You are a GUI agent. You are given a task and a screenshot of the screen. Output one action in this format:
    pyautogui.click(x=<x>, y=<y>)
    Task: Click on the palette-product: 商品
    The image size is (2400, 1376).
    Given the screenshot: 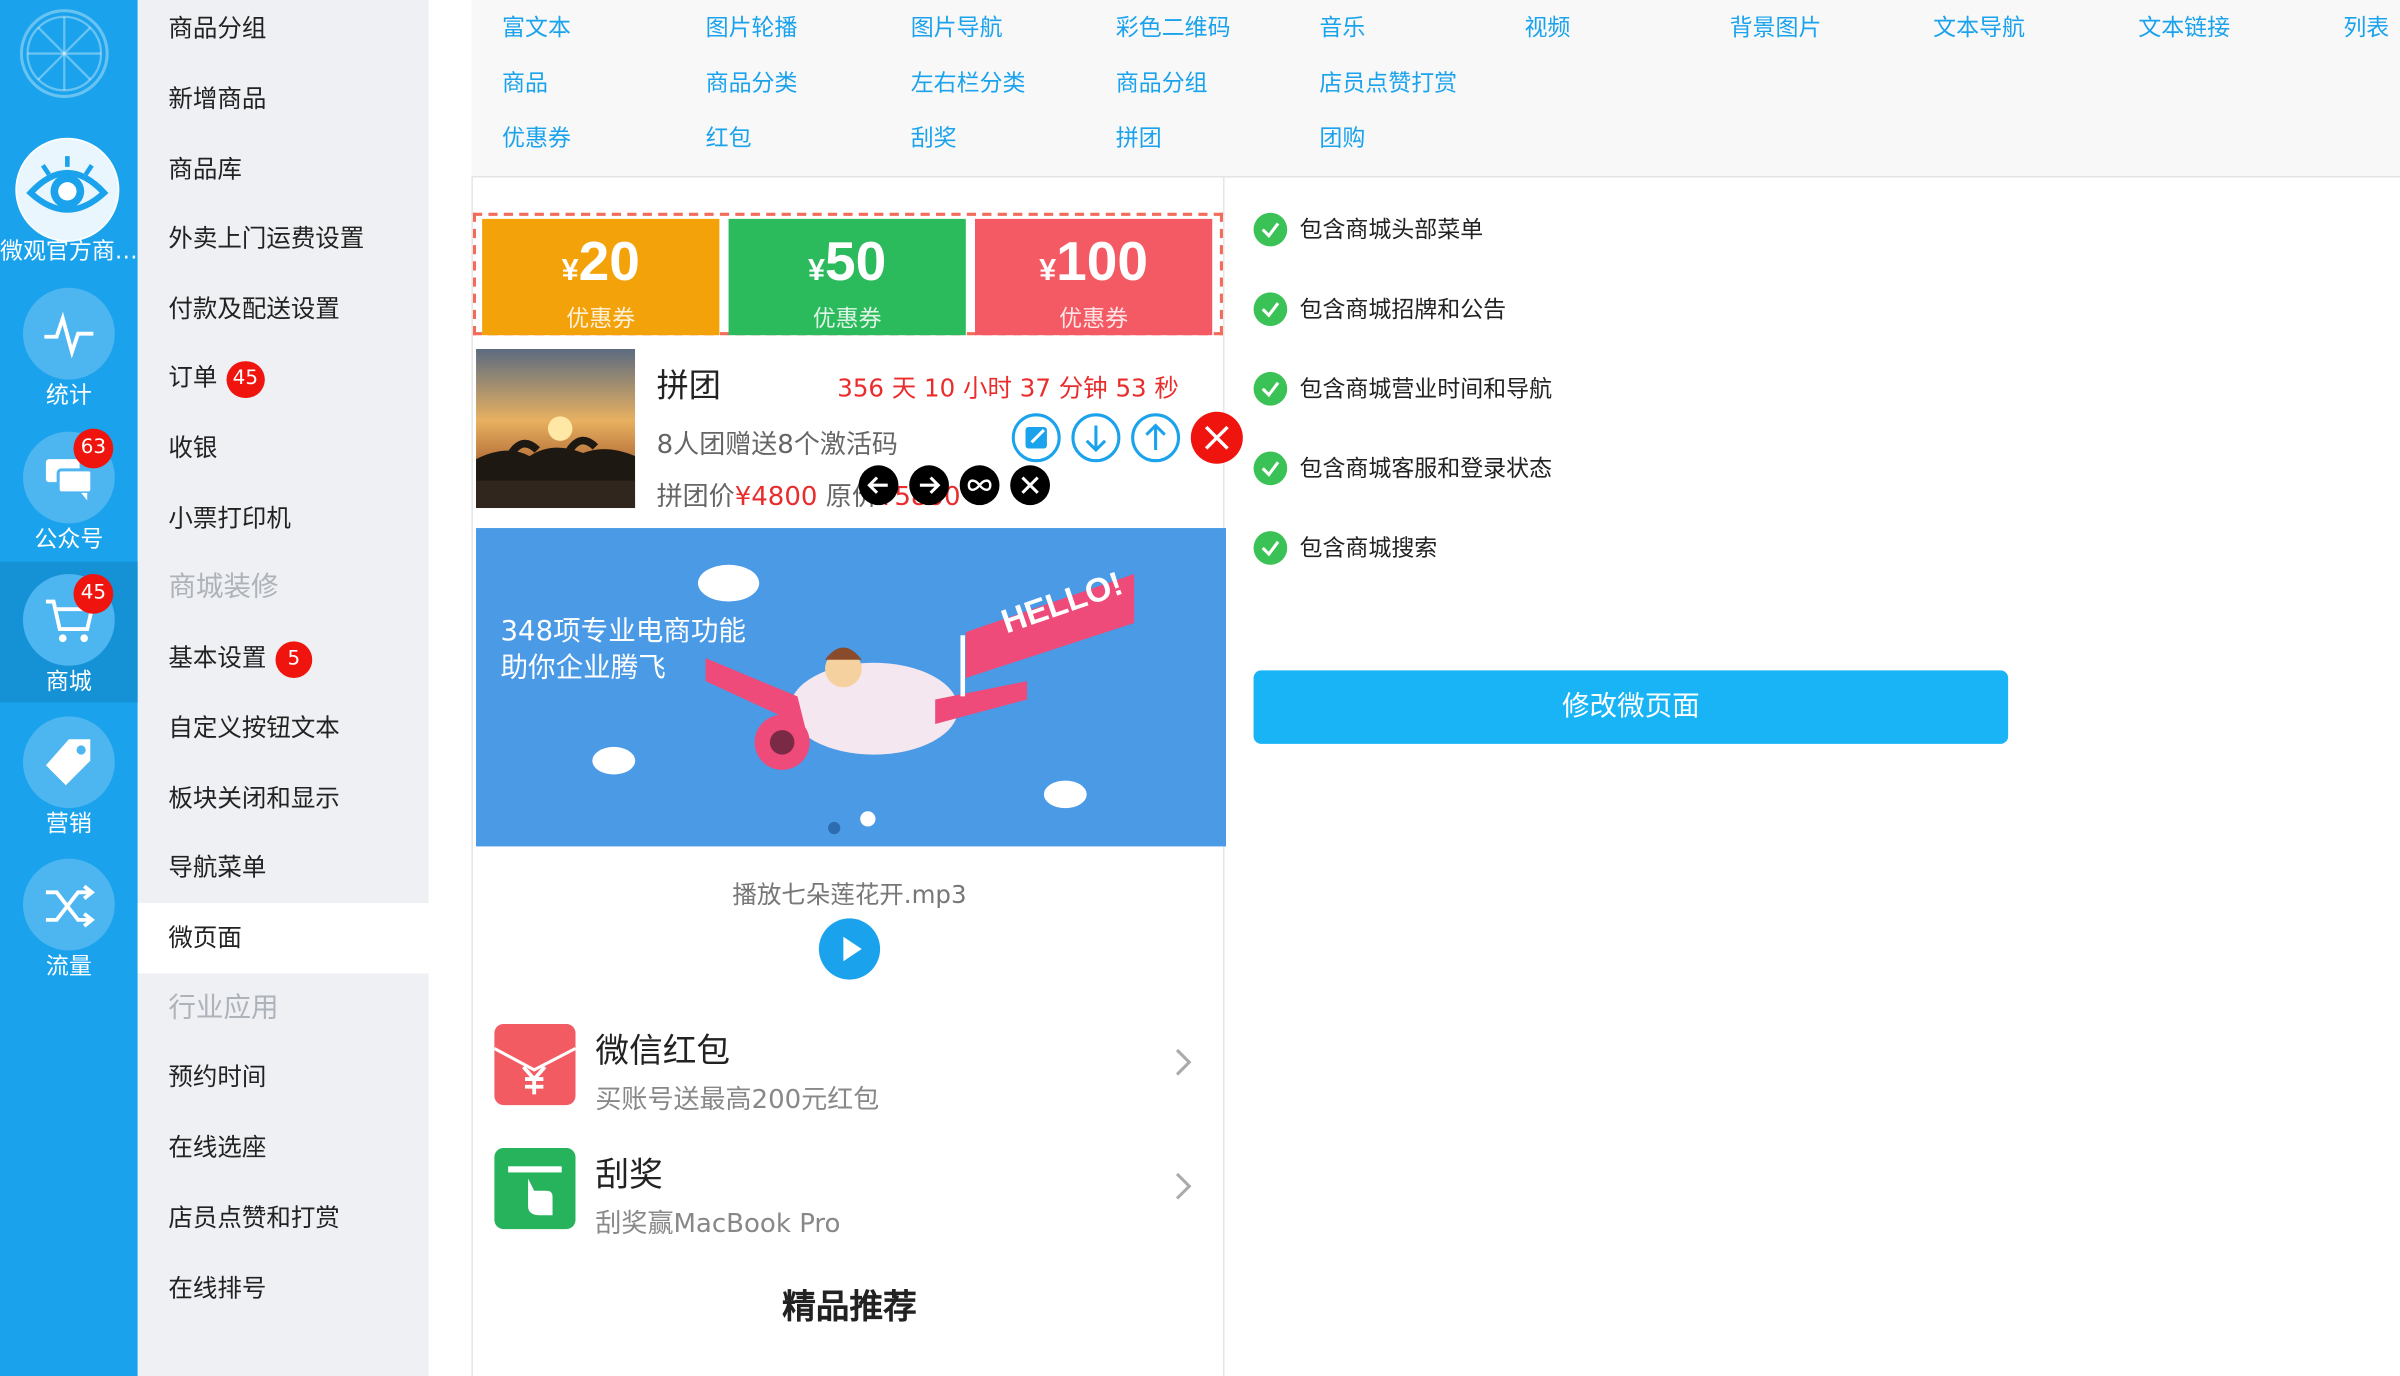 What is the action you would take?
    pyautogui.click(x=525, y=82)
    